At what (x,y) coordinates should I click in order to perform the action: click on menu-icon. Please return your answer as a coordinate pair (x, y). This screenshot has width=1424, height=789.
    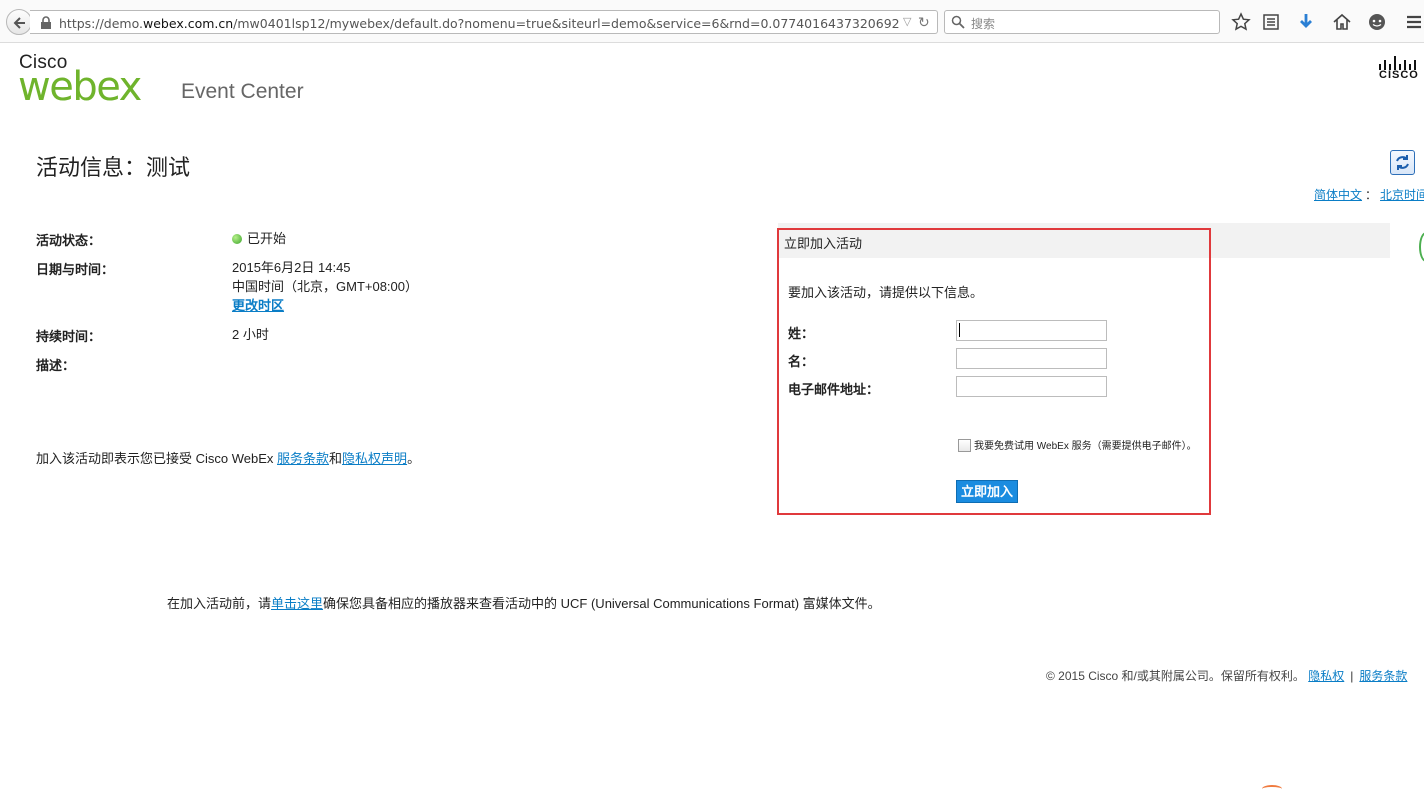
    Looking at the image, I should click on (1414, 22).